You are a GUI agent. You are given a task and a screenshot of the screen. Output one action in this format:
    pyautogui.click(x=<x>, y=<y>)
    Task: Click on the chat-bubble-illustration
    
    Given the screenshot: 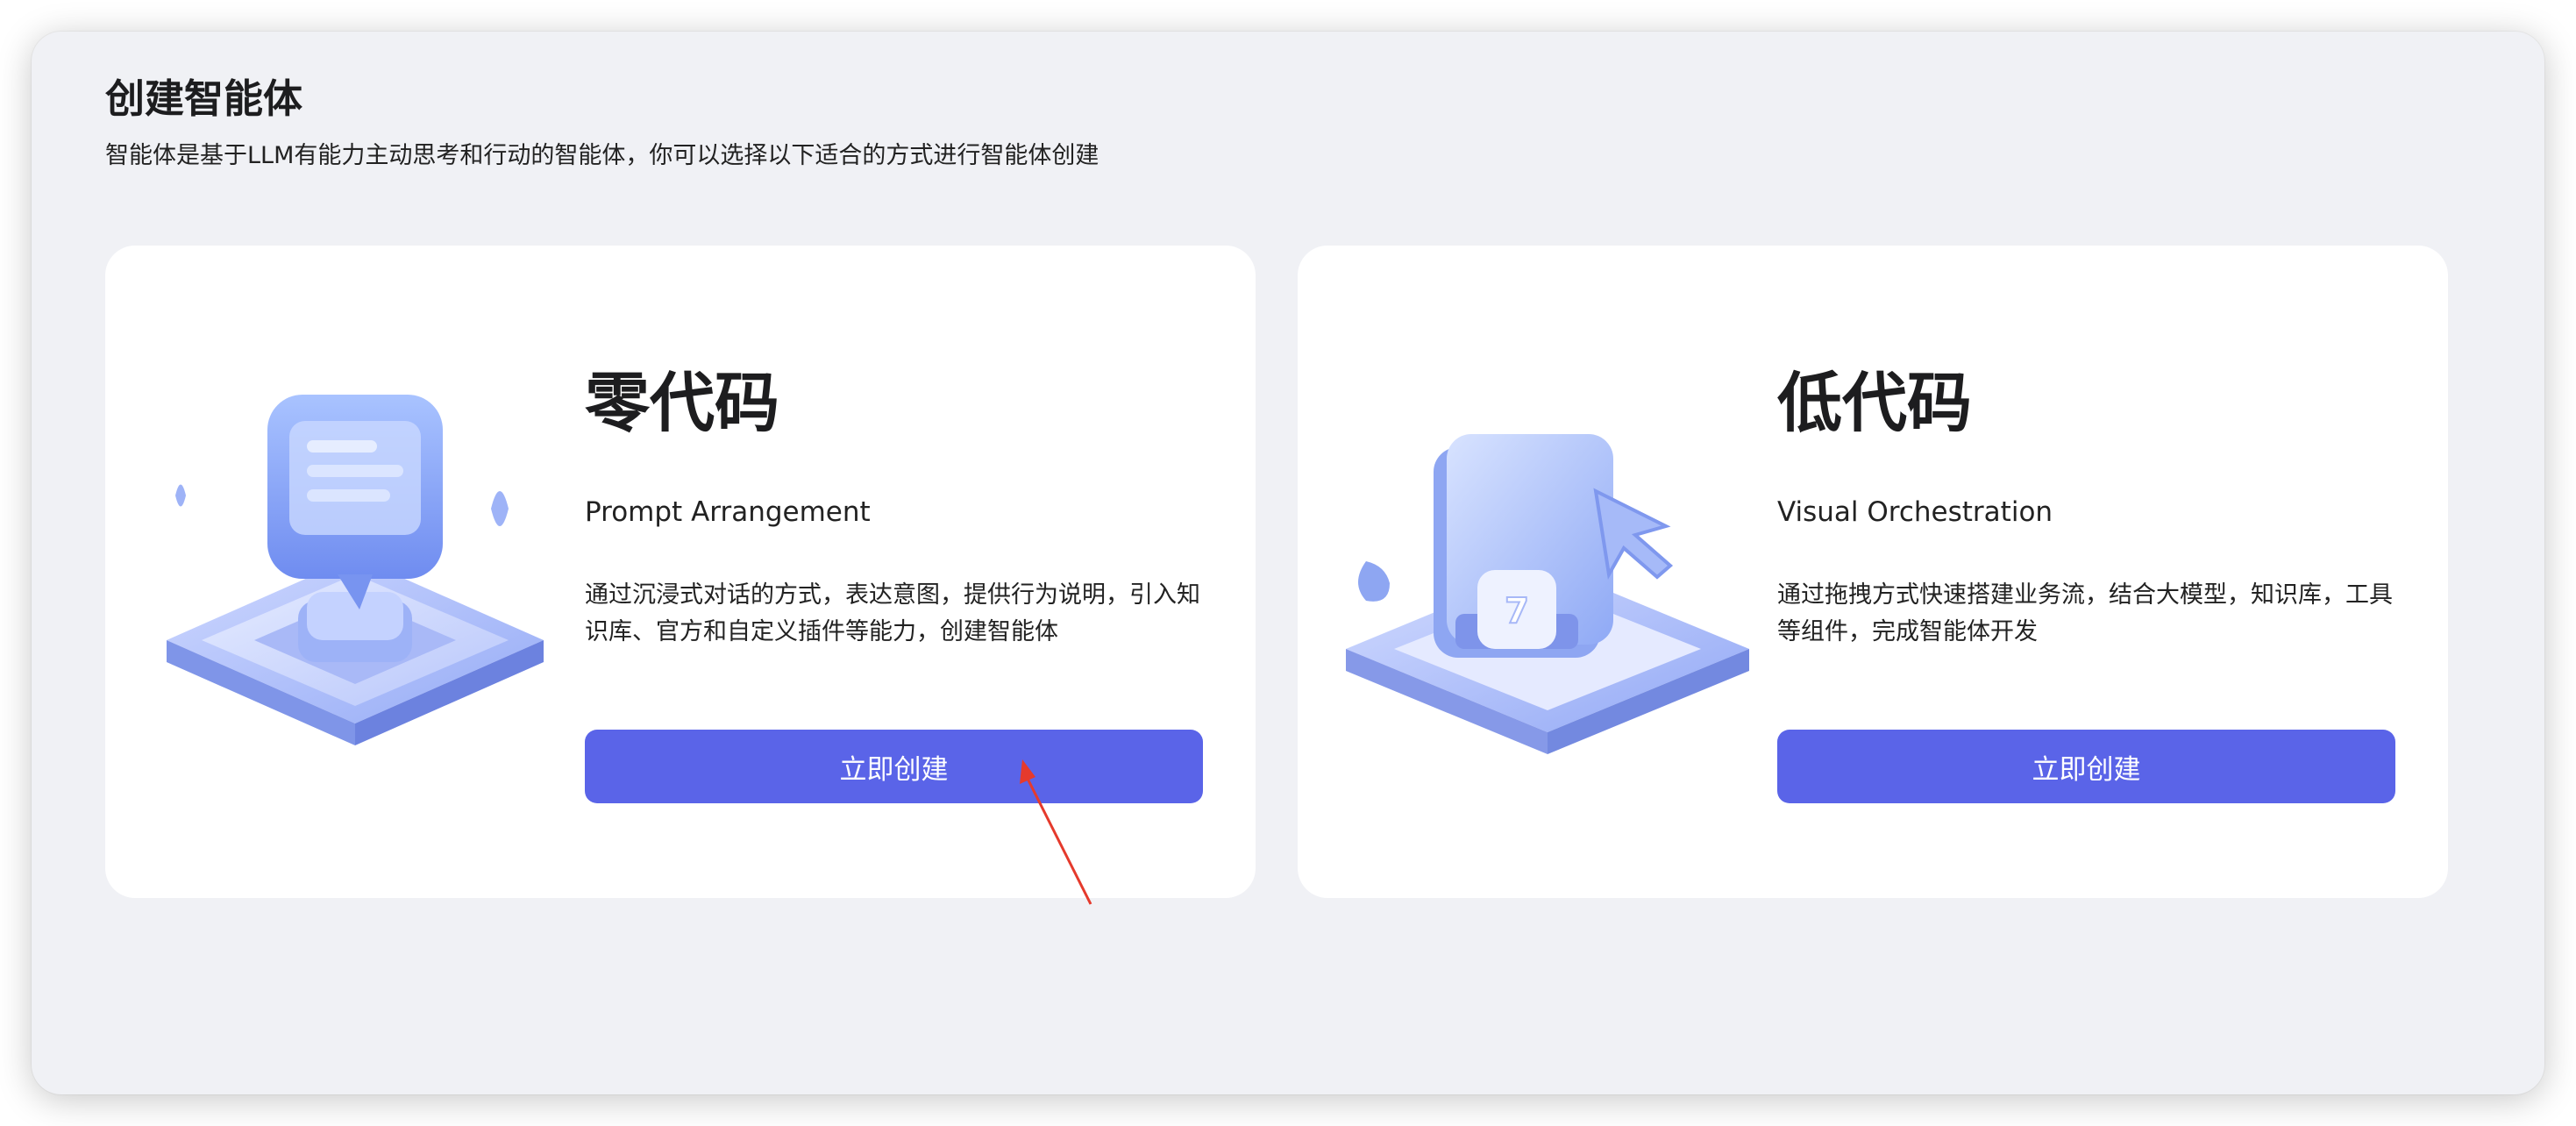 What is the action you would take?
    pyautogui.click(x=355, y=570)
    